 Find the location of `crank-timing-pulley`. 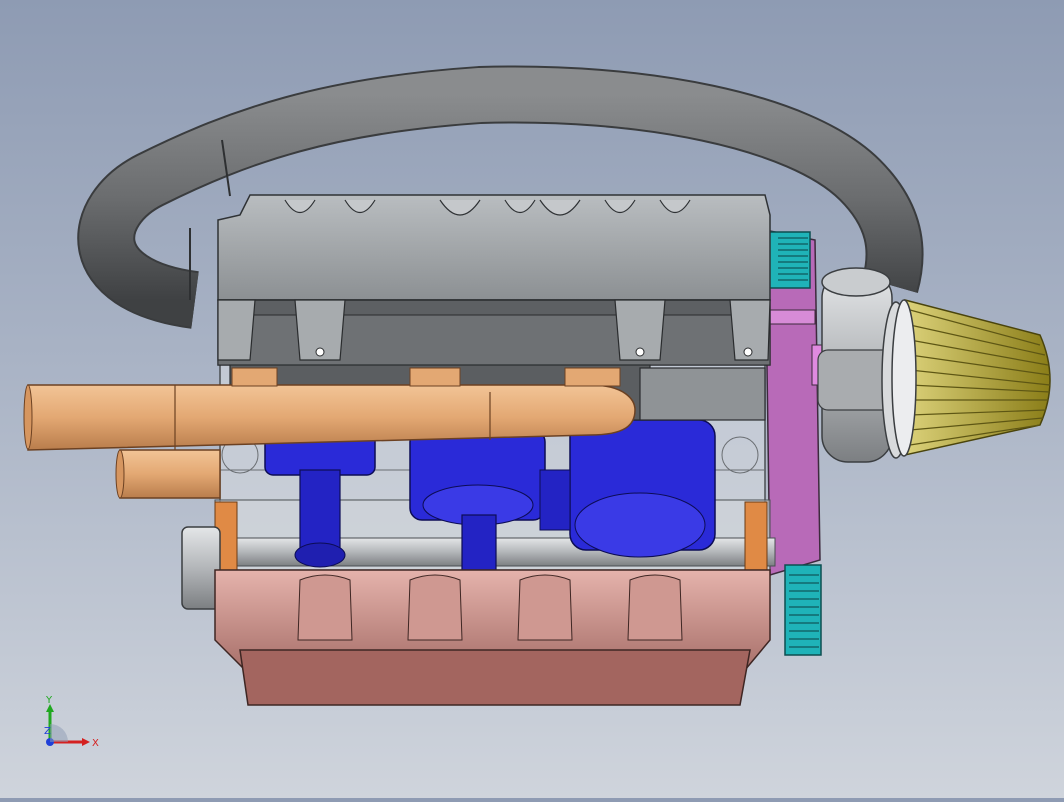

crank-timing-pulley is located at coordinates (803, 610).